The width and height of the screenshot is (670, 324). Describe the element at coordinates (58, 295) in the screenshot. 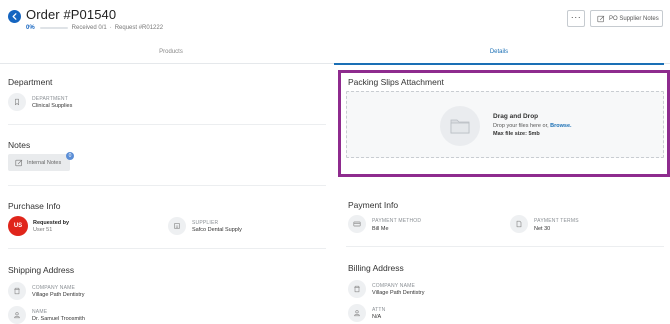

I see `shipping-company-value: Village Path Dentistry` at that location.